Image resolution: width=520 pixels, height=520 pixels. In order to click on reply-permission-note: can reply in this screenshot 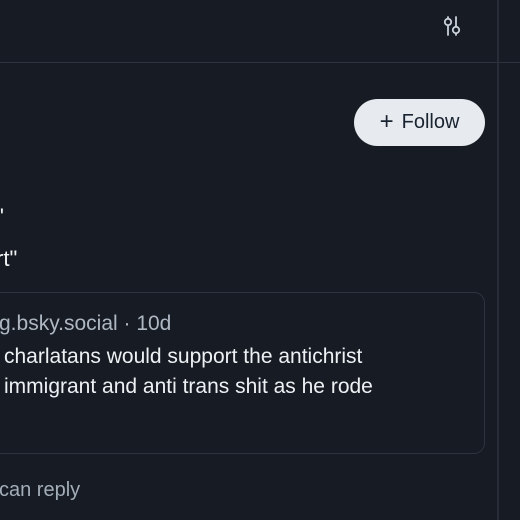, I will do `click(40, 490)`.